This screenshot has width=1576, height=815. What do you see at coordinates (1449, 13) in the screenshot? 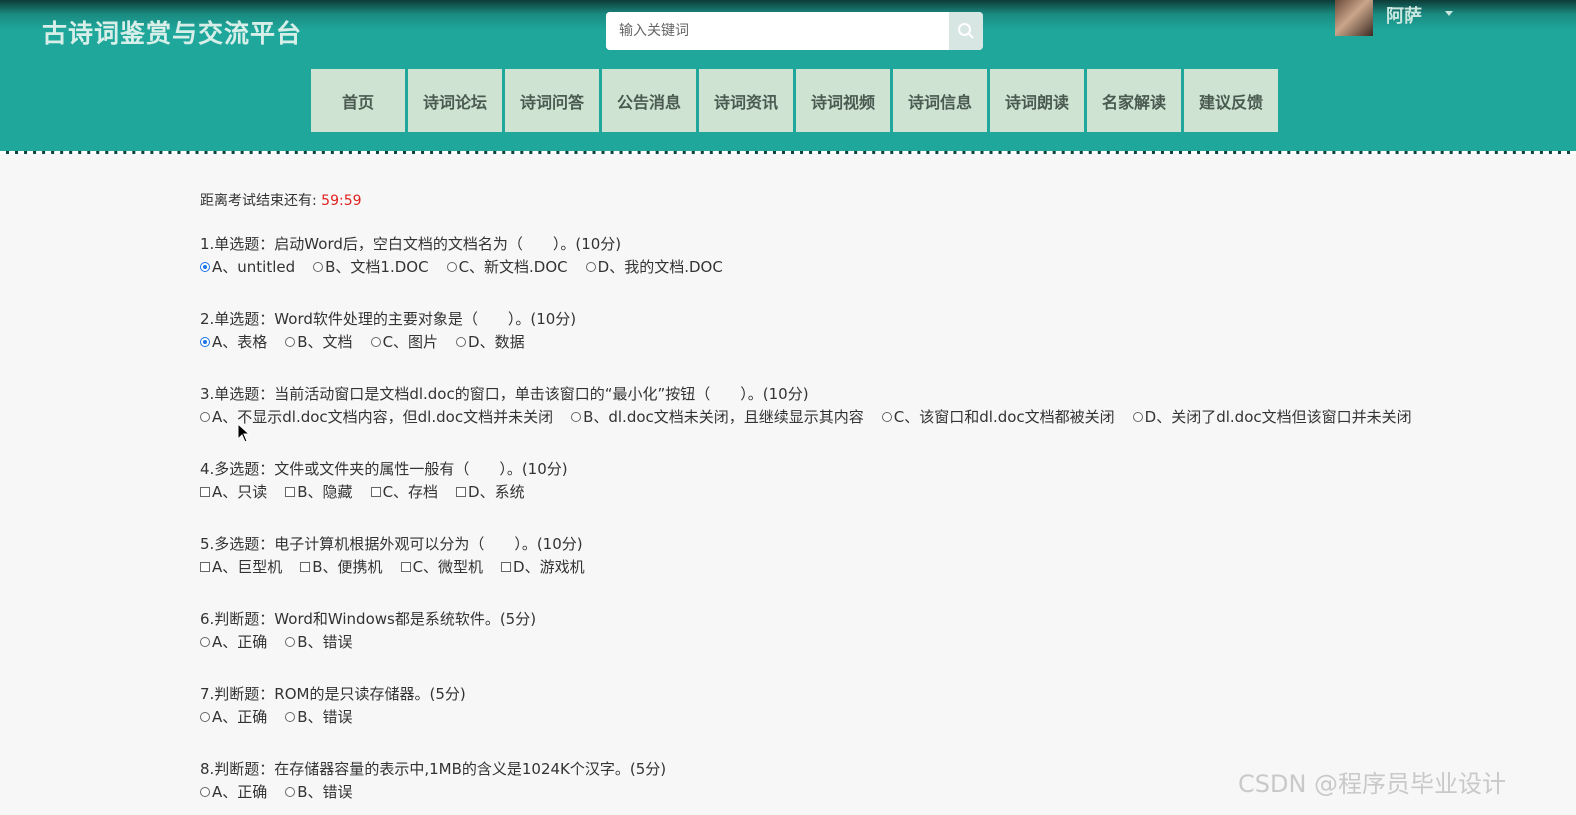
I see `chevron-down-icon` at bounding box center [1449, 13].